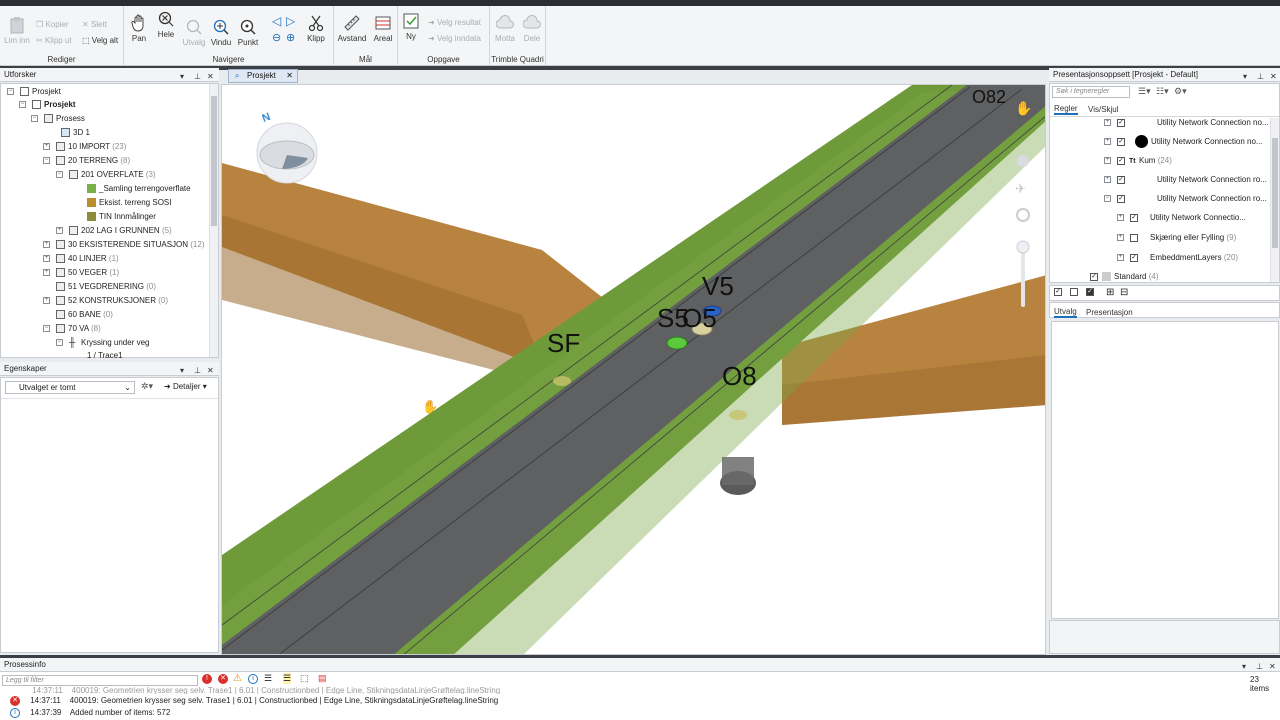 The height and width of the screenshot is (720, 1280). I want to click on error-x-filter-icon: ✕, so click(223, 679).